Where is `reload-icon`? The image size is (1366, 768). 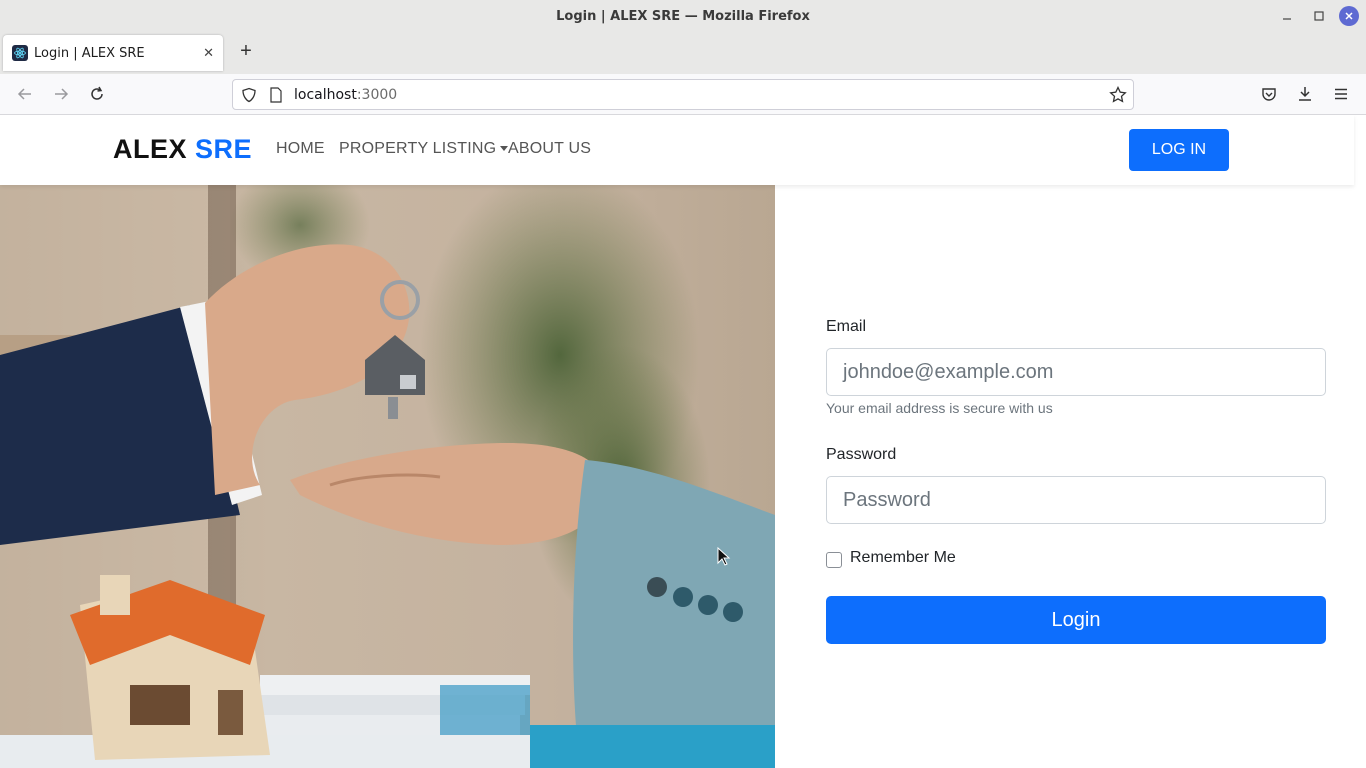 reload-icon is located at coordinates (97, 93).